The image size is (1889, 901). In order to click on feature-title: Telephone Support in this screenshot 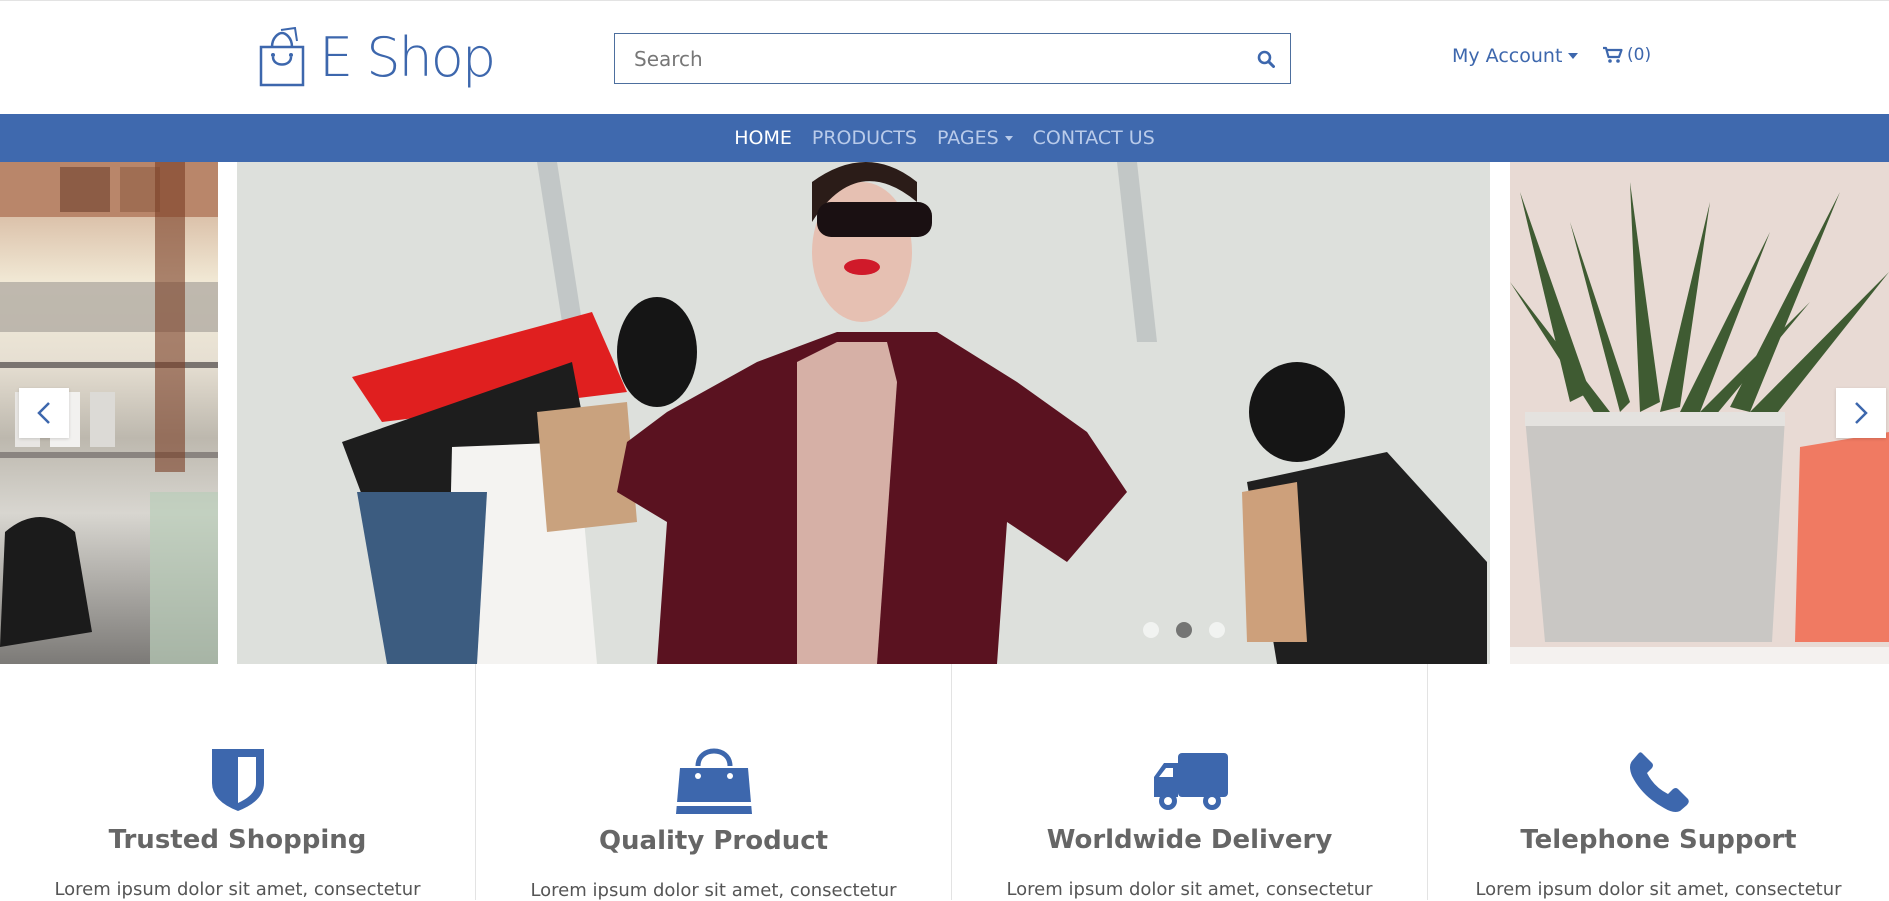, I will do `click(1658, 840)`.